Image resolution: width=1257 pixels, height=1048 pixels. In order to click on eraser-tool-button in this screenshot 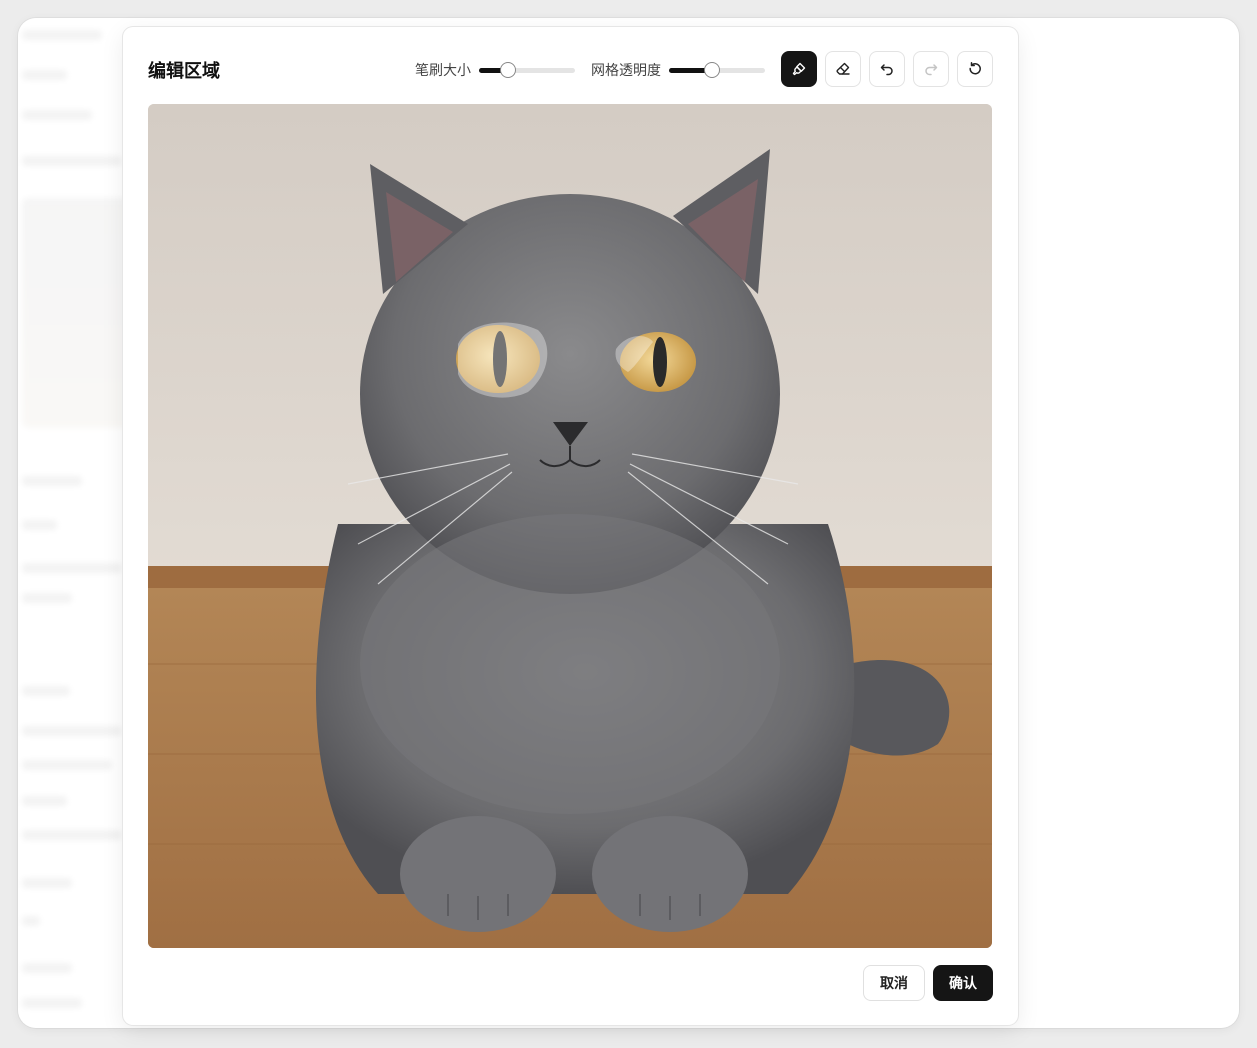, I will do `click(843, 69)`.